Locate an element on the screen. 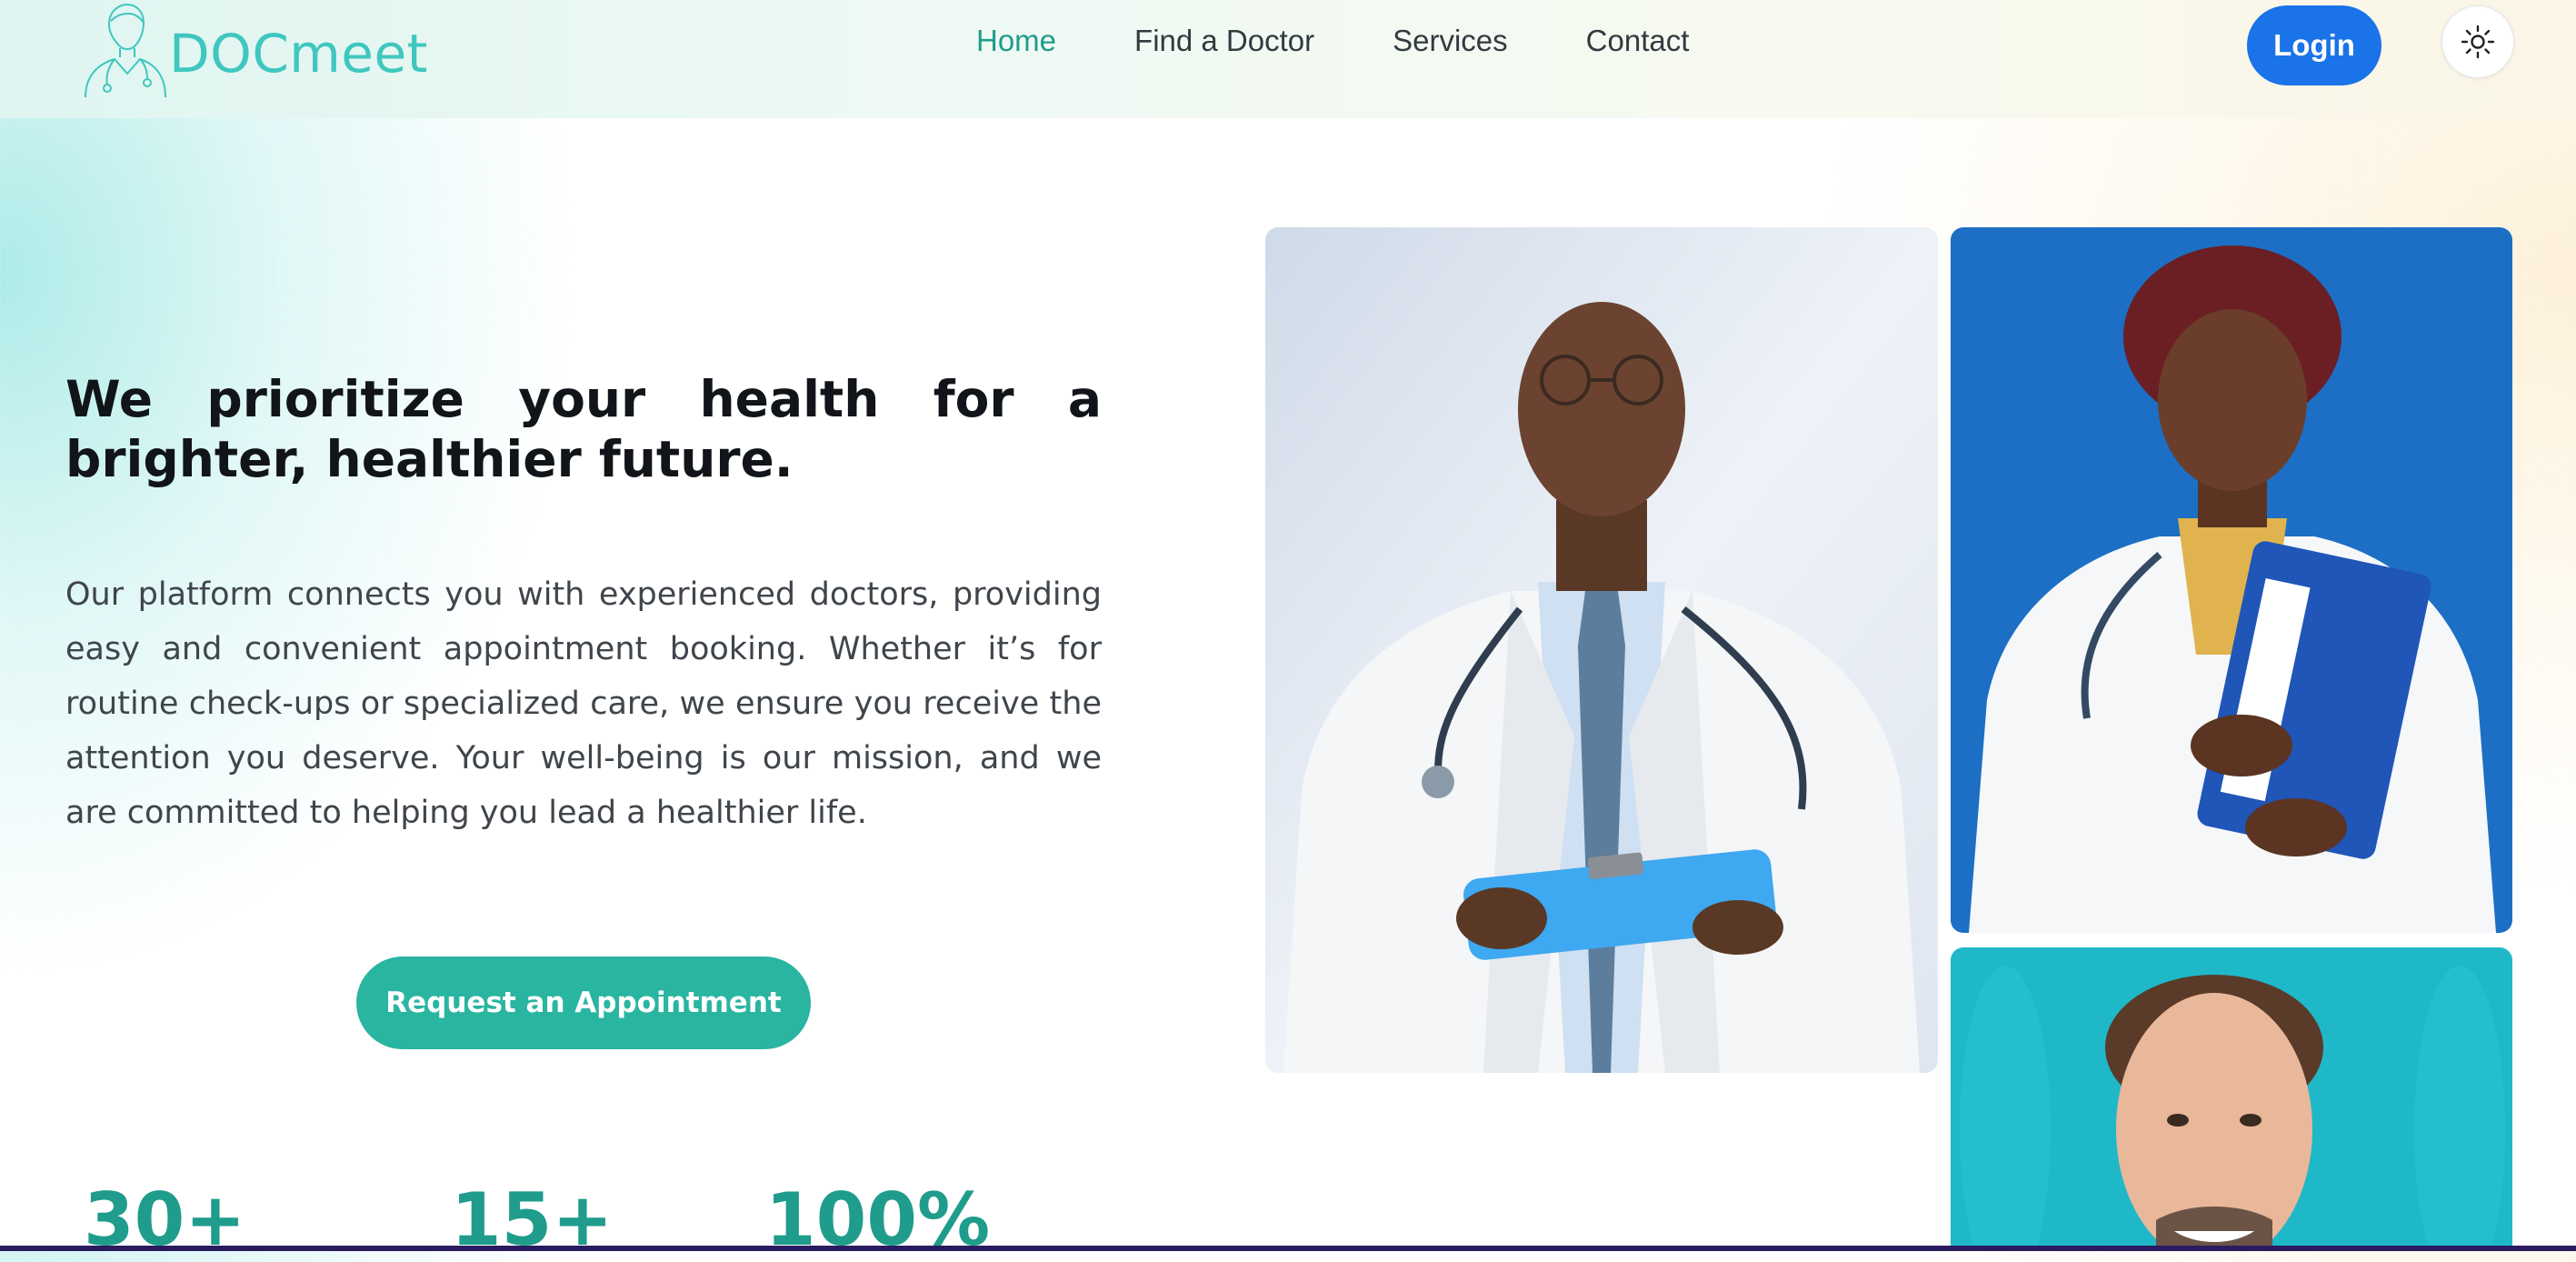  nav-item-home: Home is located at coordinates (1016, 41).